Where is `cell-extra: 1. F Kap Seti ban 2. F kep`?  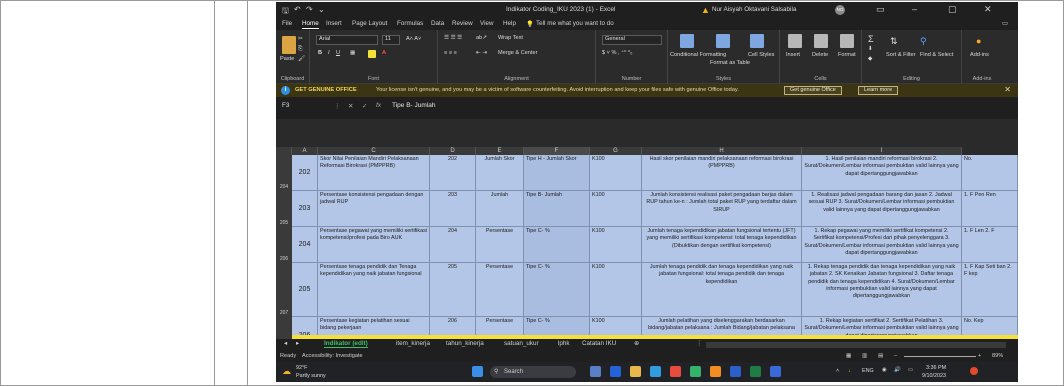
cell-extra: 1. F Kap Seti ban 2. F kep is located at coordinates (990, 290).